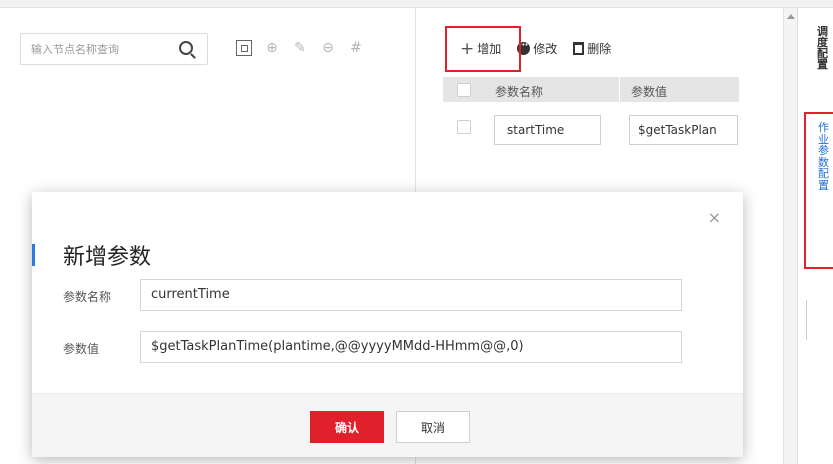  What do you see at coordinates (579, 48) in the screenshot?
I see `trash-icon` at bounding box center [579, 48].